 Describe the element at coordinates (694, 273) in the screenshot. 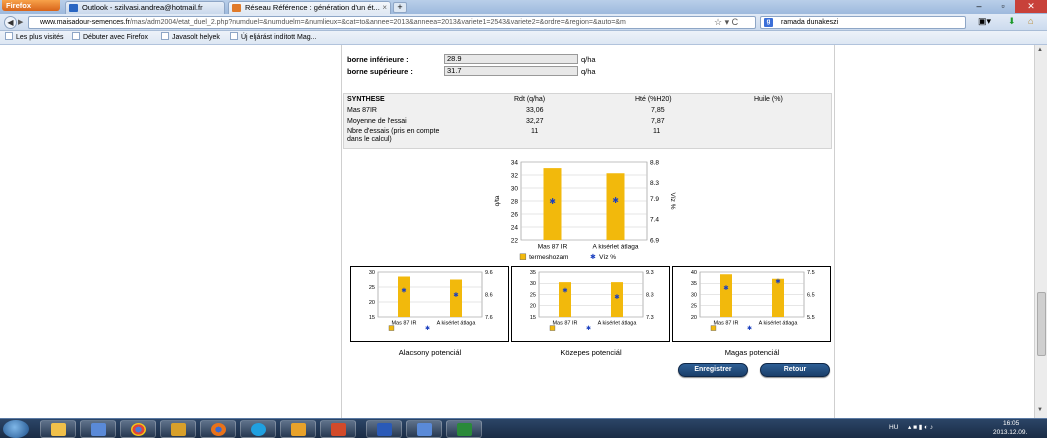

I see `y-tick-label: 40` at that location.